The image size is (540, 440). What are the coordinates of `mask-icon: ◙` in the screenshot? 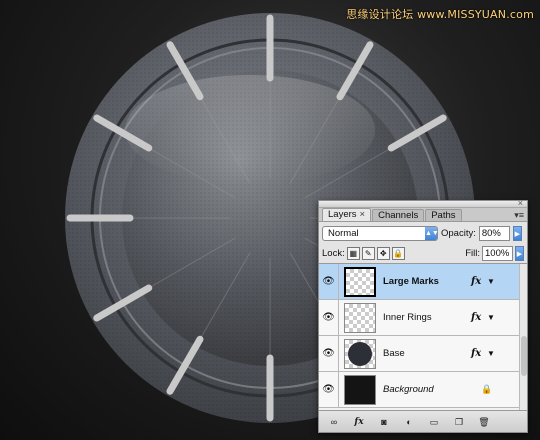 It's located at (384, 422).